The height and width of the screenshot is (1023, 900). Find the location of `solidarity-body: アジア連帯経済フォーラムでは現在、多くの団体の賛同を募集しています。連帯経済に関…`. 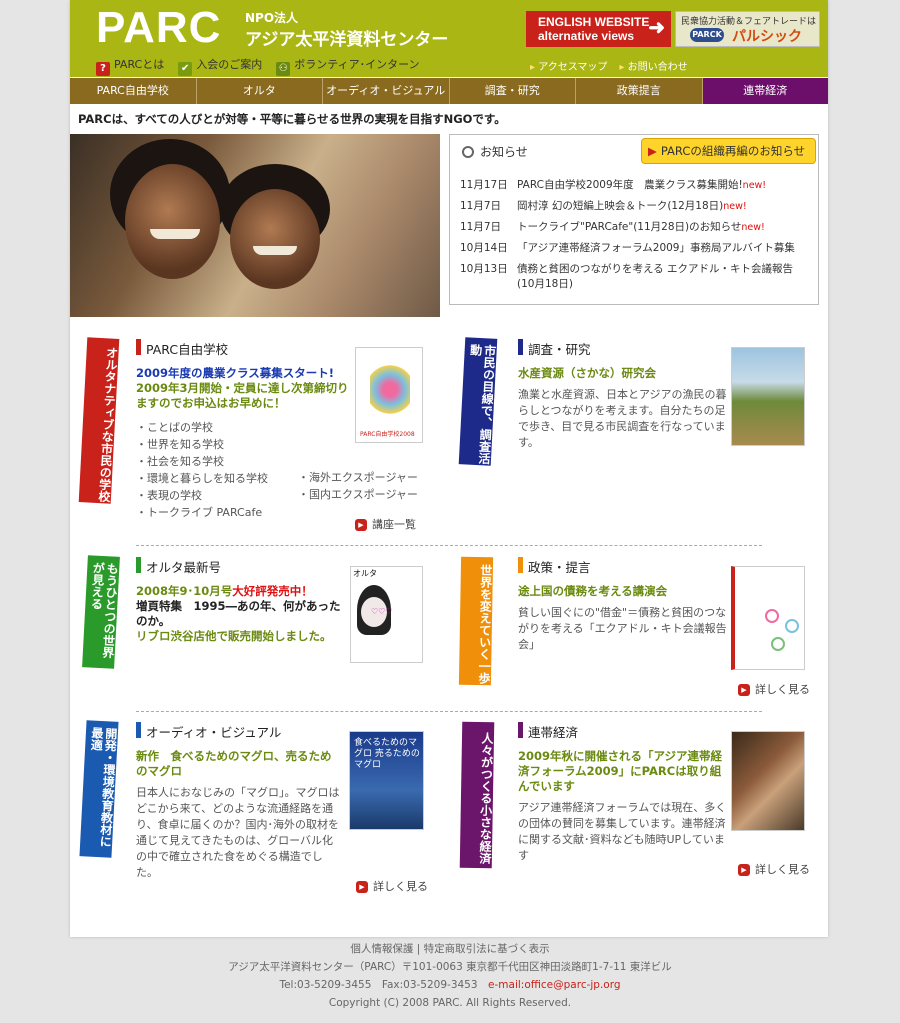

solidarity-body: アジア連帯経済フォーラムでは現在、多くの団体の賛同を募集しています。連帯経済に関… is located at coordinates (622, 831).